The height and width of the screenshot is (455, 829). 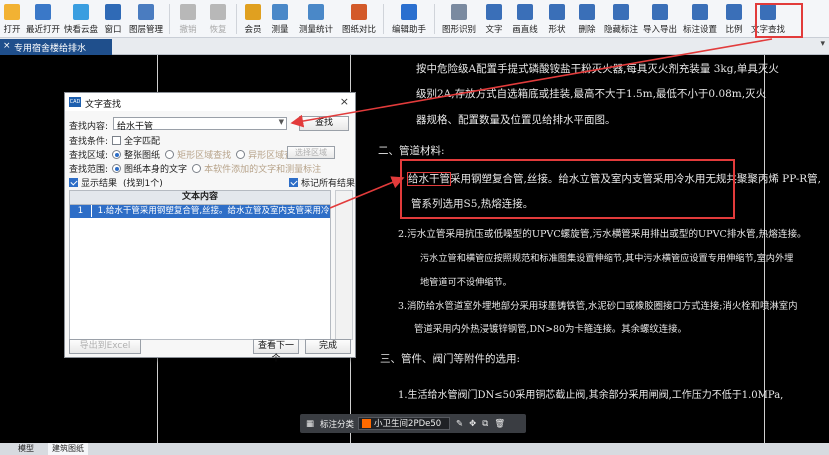 I want to click on recent-icon, so click(x=43, y=12).